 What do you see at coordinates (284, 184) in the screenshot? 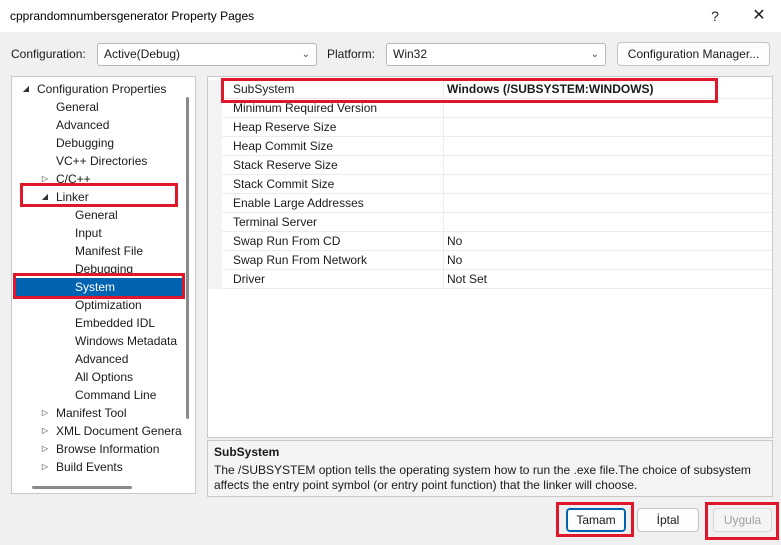
I see `property-name: Stack Commit Size` at bounding box center [284, 184].